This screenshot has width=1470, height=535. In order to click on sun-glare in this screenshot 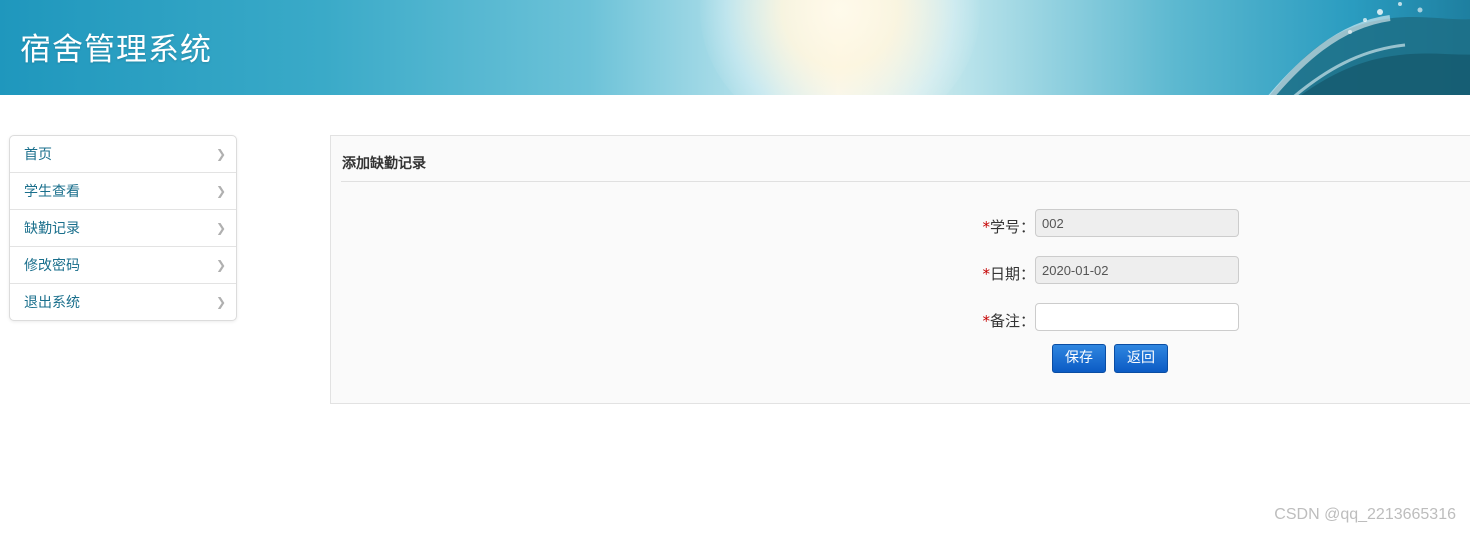, I will do `click(840, 47)`.